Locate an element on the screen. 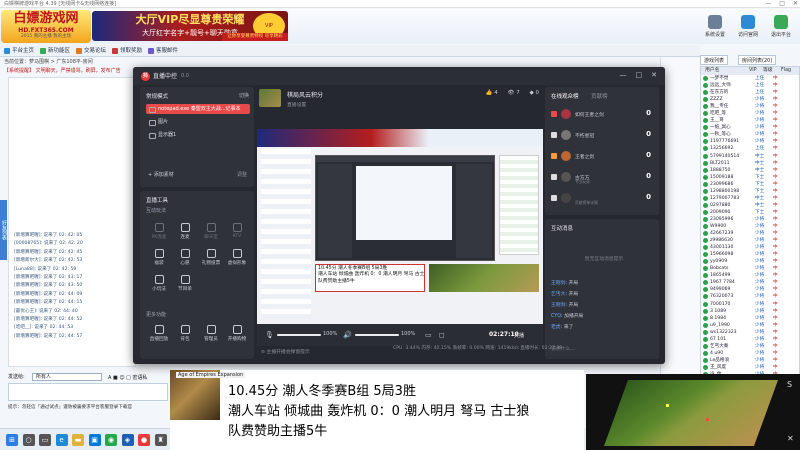 This screenshot has height=450, width=800. tool-8: 小玩法 is located at coordinates (159, 285).